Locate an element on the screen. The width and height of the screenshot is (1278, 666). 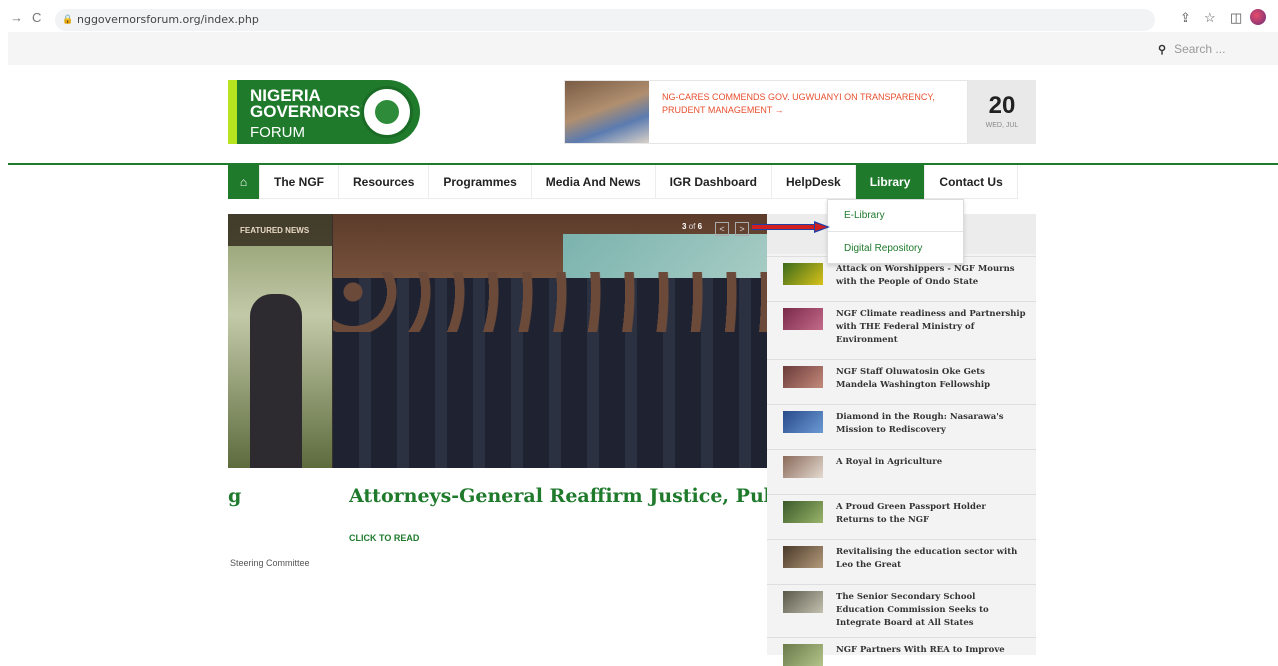
slide-counter: 3 of 6 is located at coordinates (692, 226).